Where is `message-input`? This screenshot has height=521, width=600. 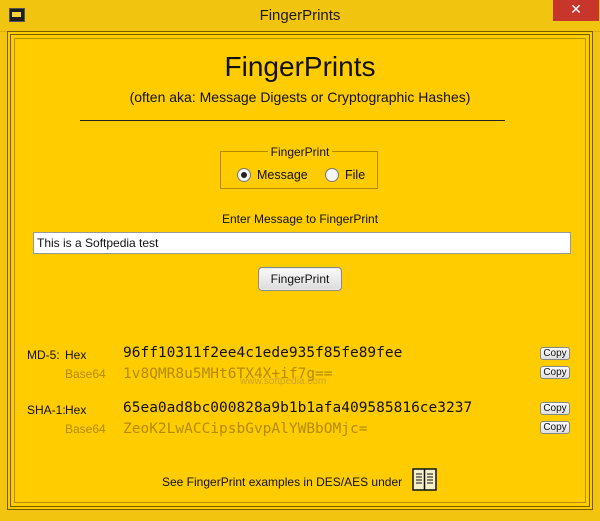
message-input is located at coordinates (302, 243).